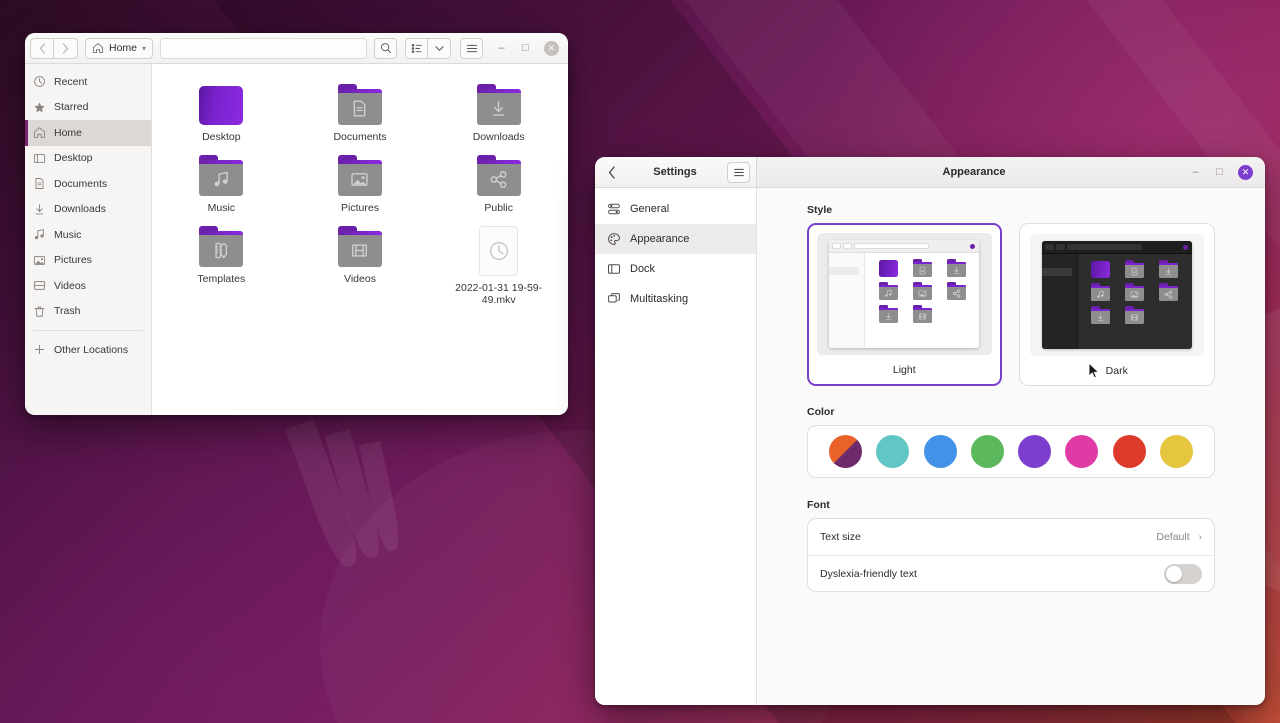  Describe the element at coordinates (385, 48) in the screenshot. I see `search-button` at that location.